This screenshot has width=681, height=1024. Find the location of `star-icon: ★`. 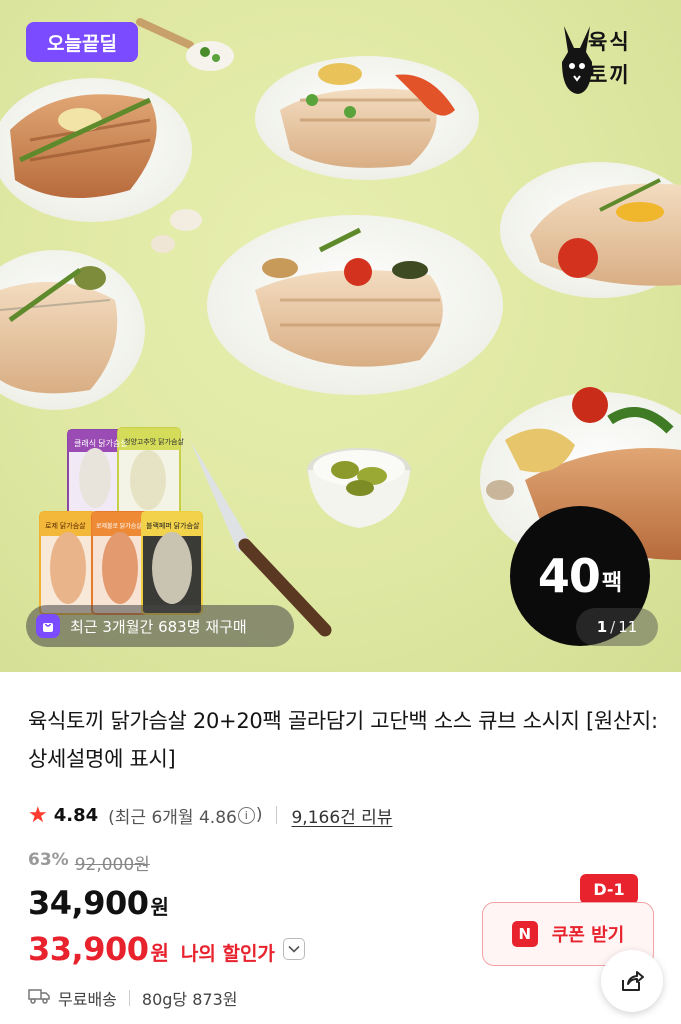

star-icon: ★ is located at coordinates (38, 815).